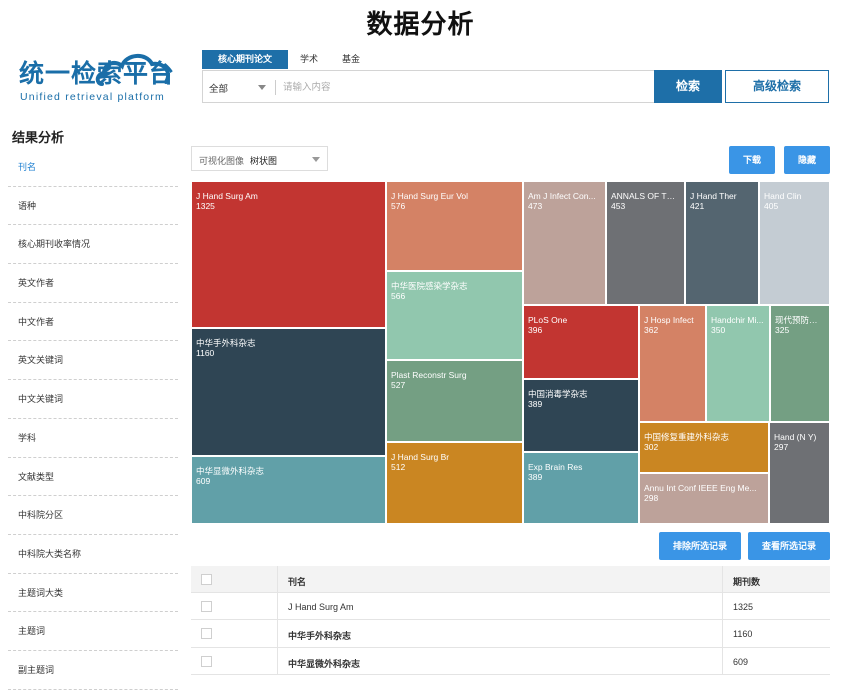 The width and height of the screenshot is (841, 690). Describe the element at coordinates (97, 73) in the screenshot. I see `logo-text: 统一检索平台` at that location.